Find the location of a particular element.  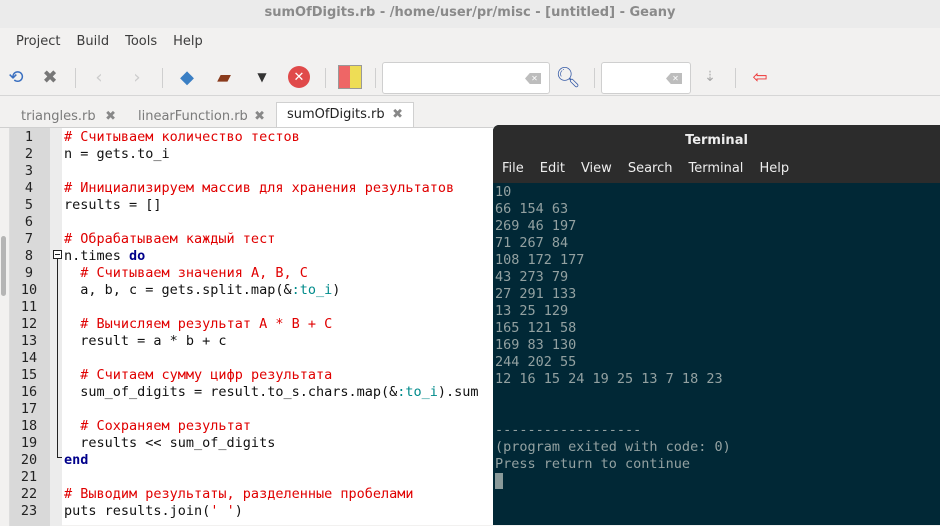

line-number: 15 is located at coordinates (29, 375).